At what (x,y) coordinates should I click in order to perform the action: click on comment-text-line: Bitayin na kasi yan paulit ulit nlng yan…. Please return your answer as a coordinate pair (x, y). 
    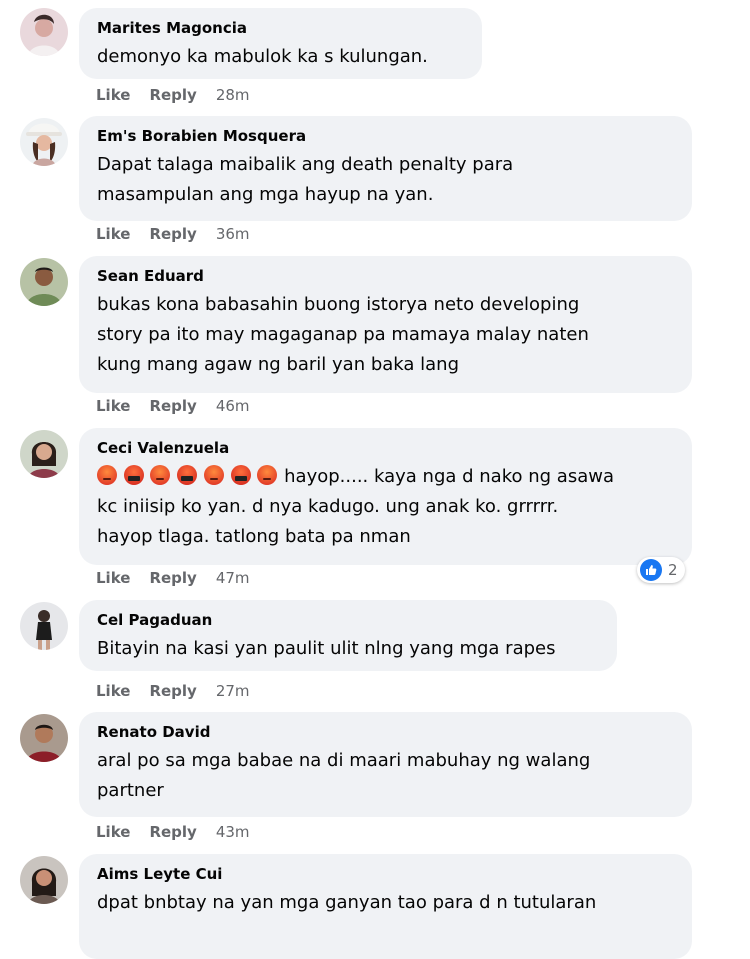
    Looking at the image, I should click on (326, 648).